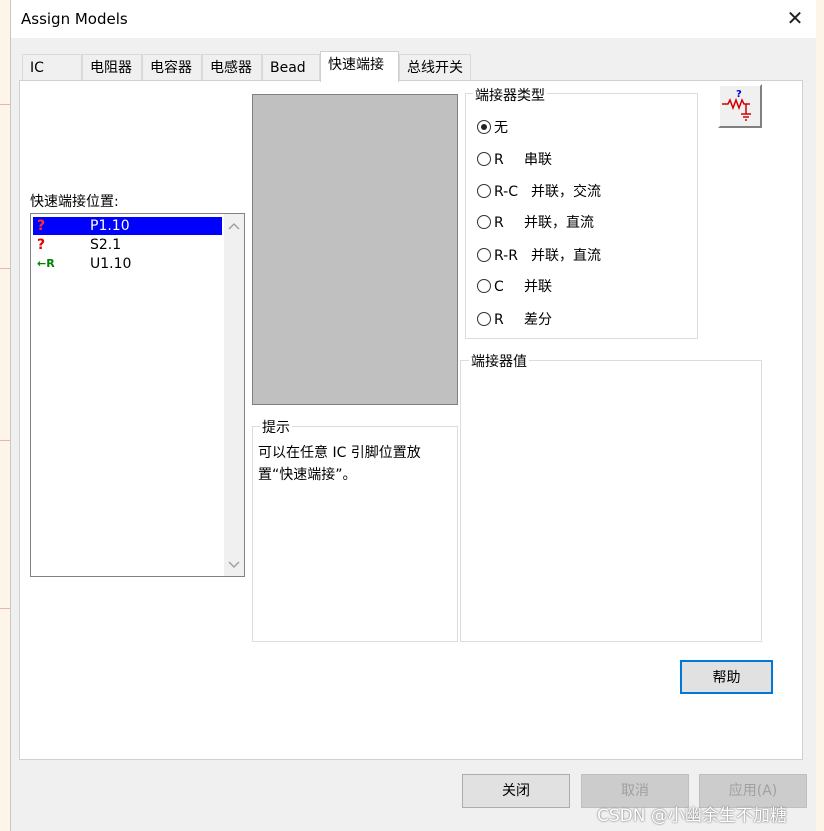 The width and height of the screenshot is (824, 831). Describe the element at coordinates (110, 226) in the screenshot. I see `list-item-label: P1.10` at that location.